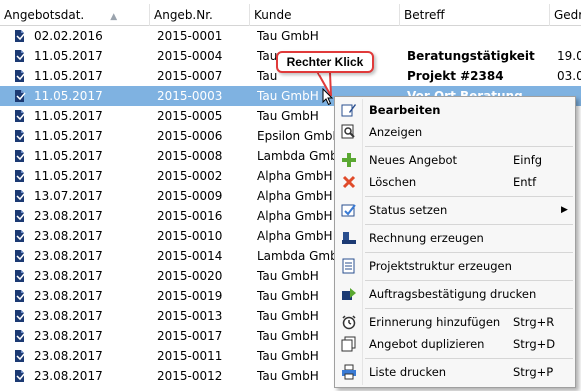  I want to click on column-header-nr: Angeb.Nr., so click(200, 15).